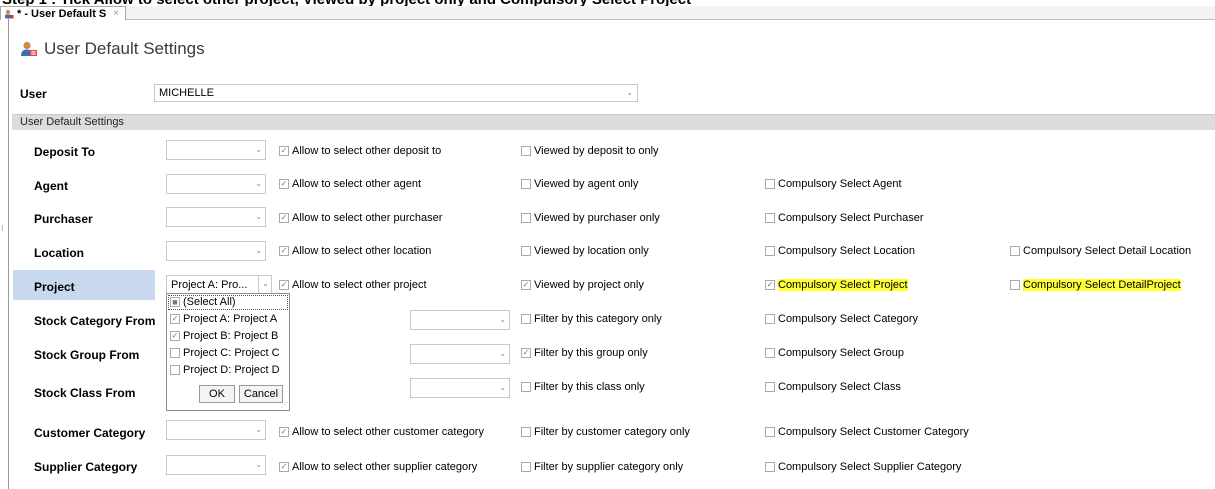  What do you see at coordinates (602, 467) in the screenshot?
I see `chk-filter-by-supplier-category: Filter by supplier category only` at bounding box center [602, 467].